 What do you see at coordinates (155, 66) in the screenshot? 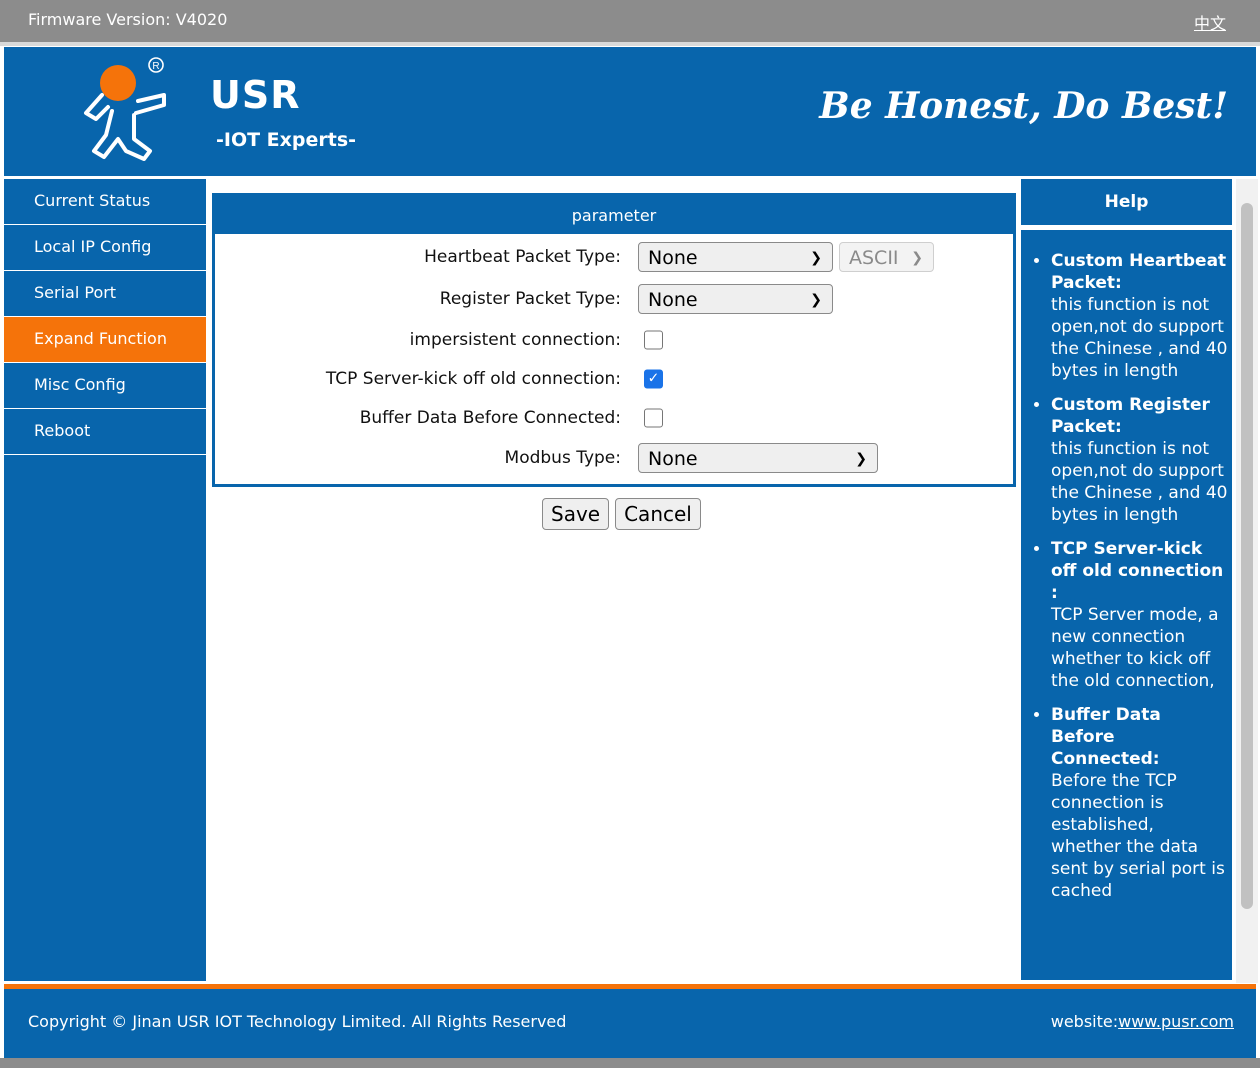
I see `svg-text: R` at bounding box center [155, 66].